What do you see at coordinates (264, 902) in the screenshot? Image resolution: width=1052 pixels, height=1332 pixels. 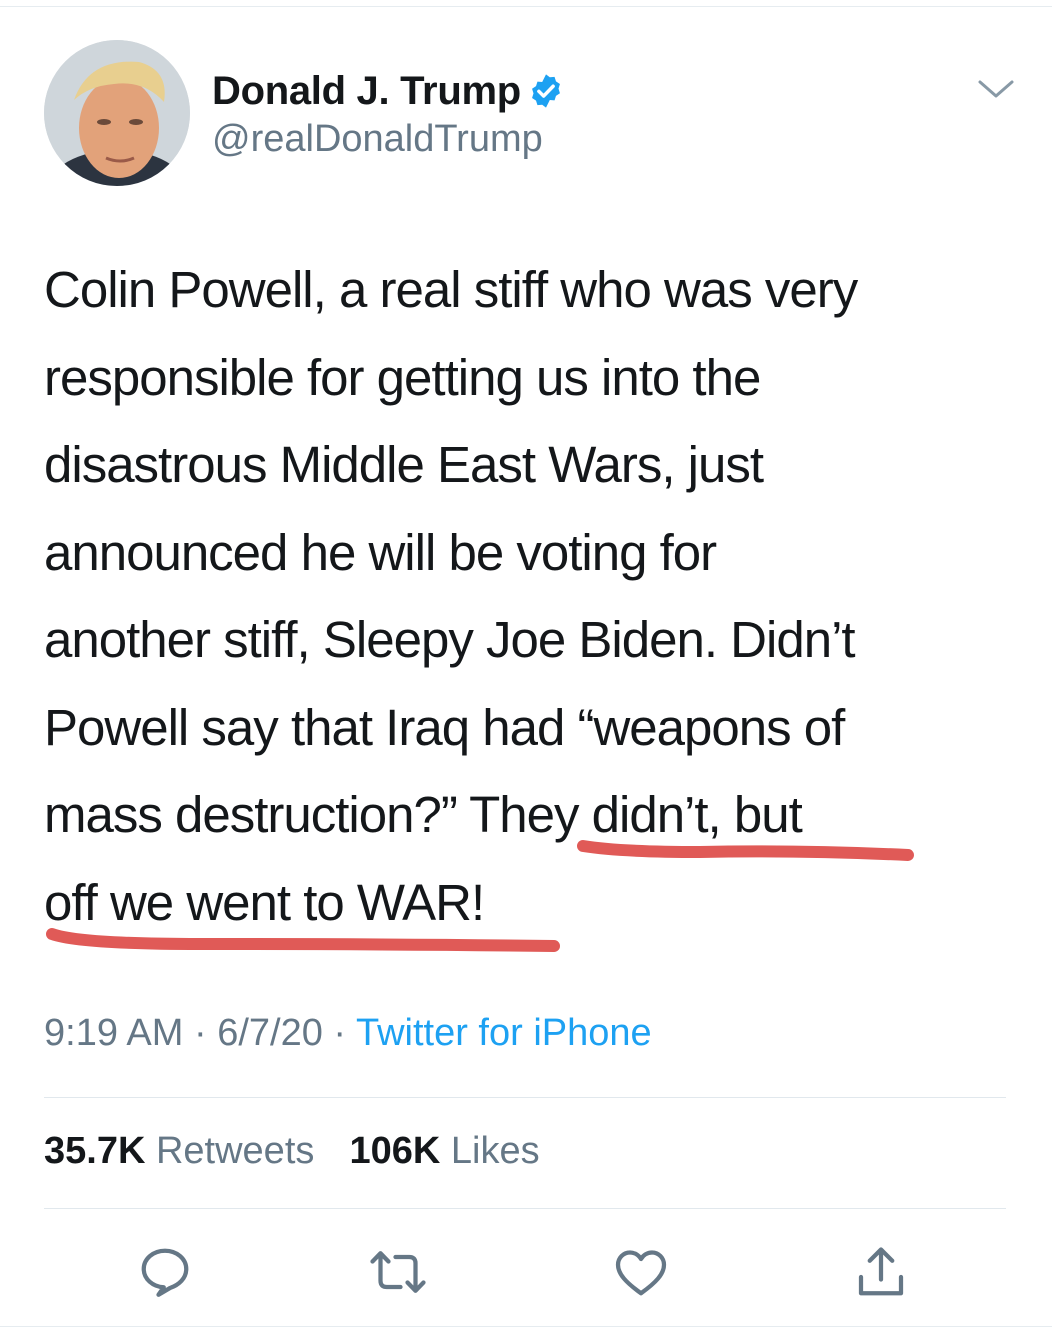 I see `tweet-line: off we went to WAR!` at bounding box center [264, 902].